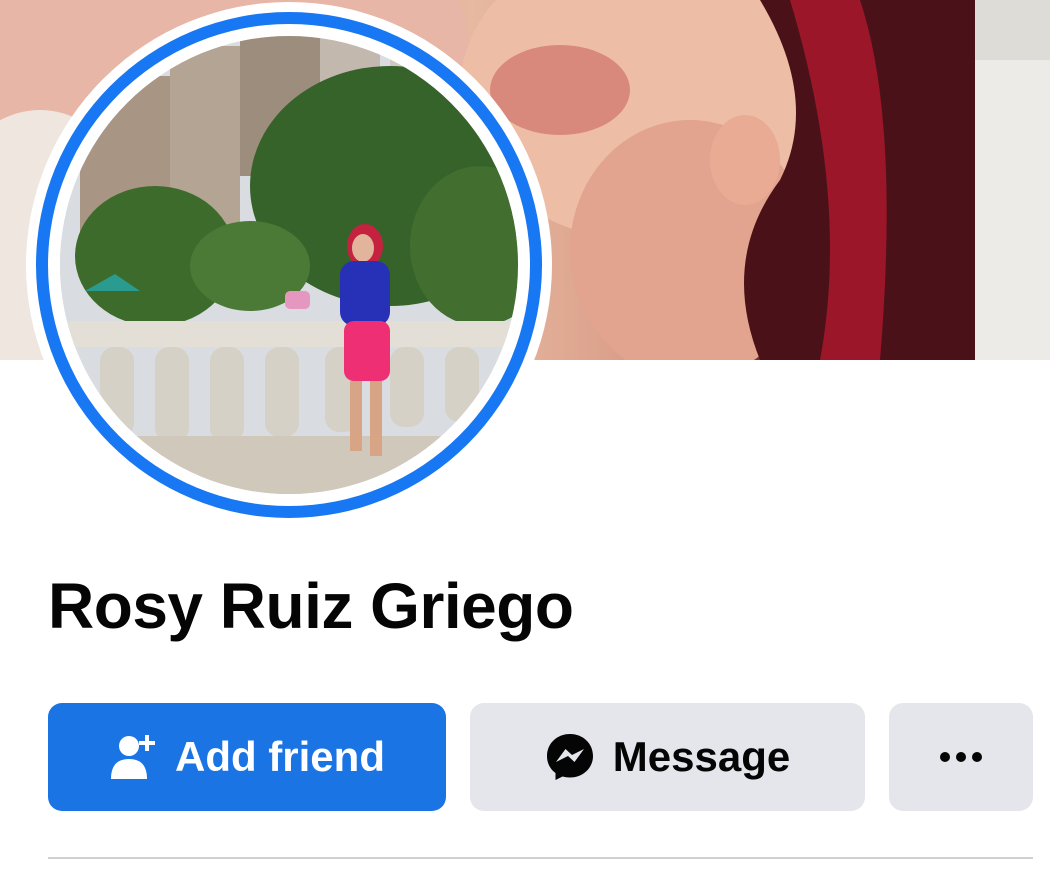 This screenshot has width=1050, height=872. I want to click on add-friend-button: Add friend, so click(247, 757).